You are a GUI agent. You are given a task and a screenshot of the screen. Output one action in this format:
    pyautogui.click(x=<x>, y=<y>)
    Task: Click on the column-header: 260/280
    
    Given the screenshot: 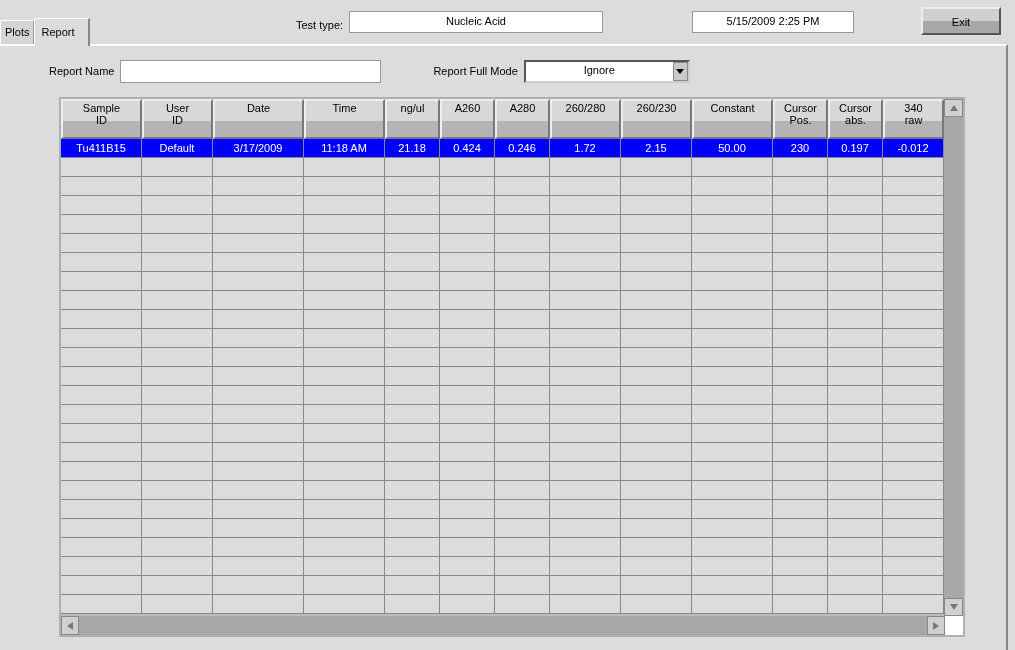 What is the action you would take?
    pyautogui.click(x=585, y=119)
    